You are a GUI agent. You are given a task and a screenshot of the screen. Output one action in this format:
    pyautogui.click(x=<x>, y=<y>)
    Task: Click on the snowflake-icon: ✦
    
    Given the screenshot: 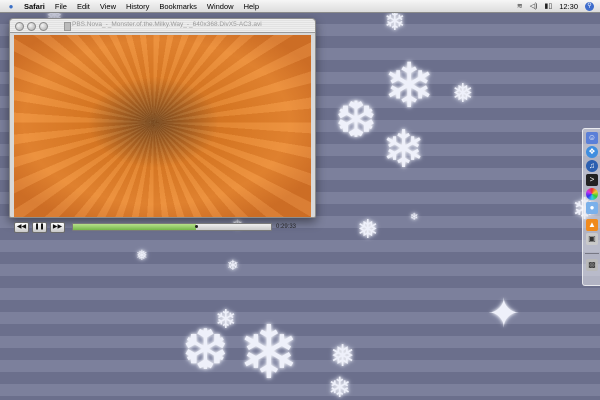 What is the action you would take?
    pyautogui.click(x=504, y=314)
    